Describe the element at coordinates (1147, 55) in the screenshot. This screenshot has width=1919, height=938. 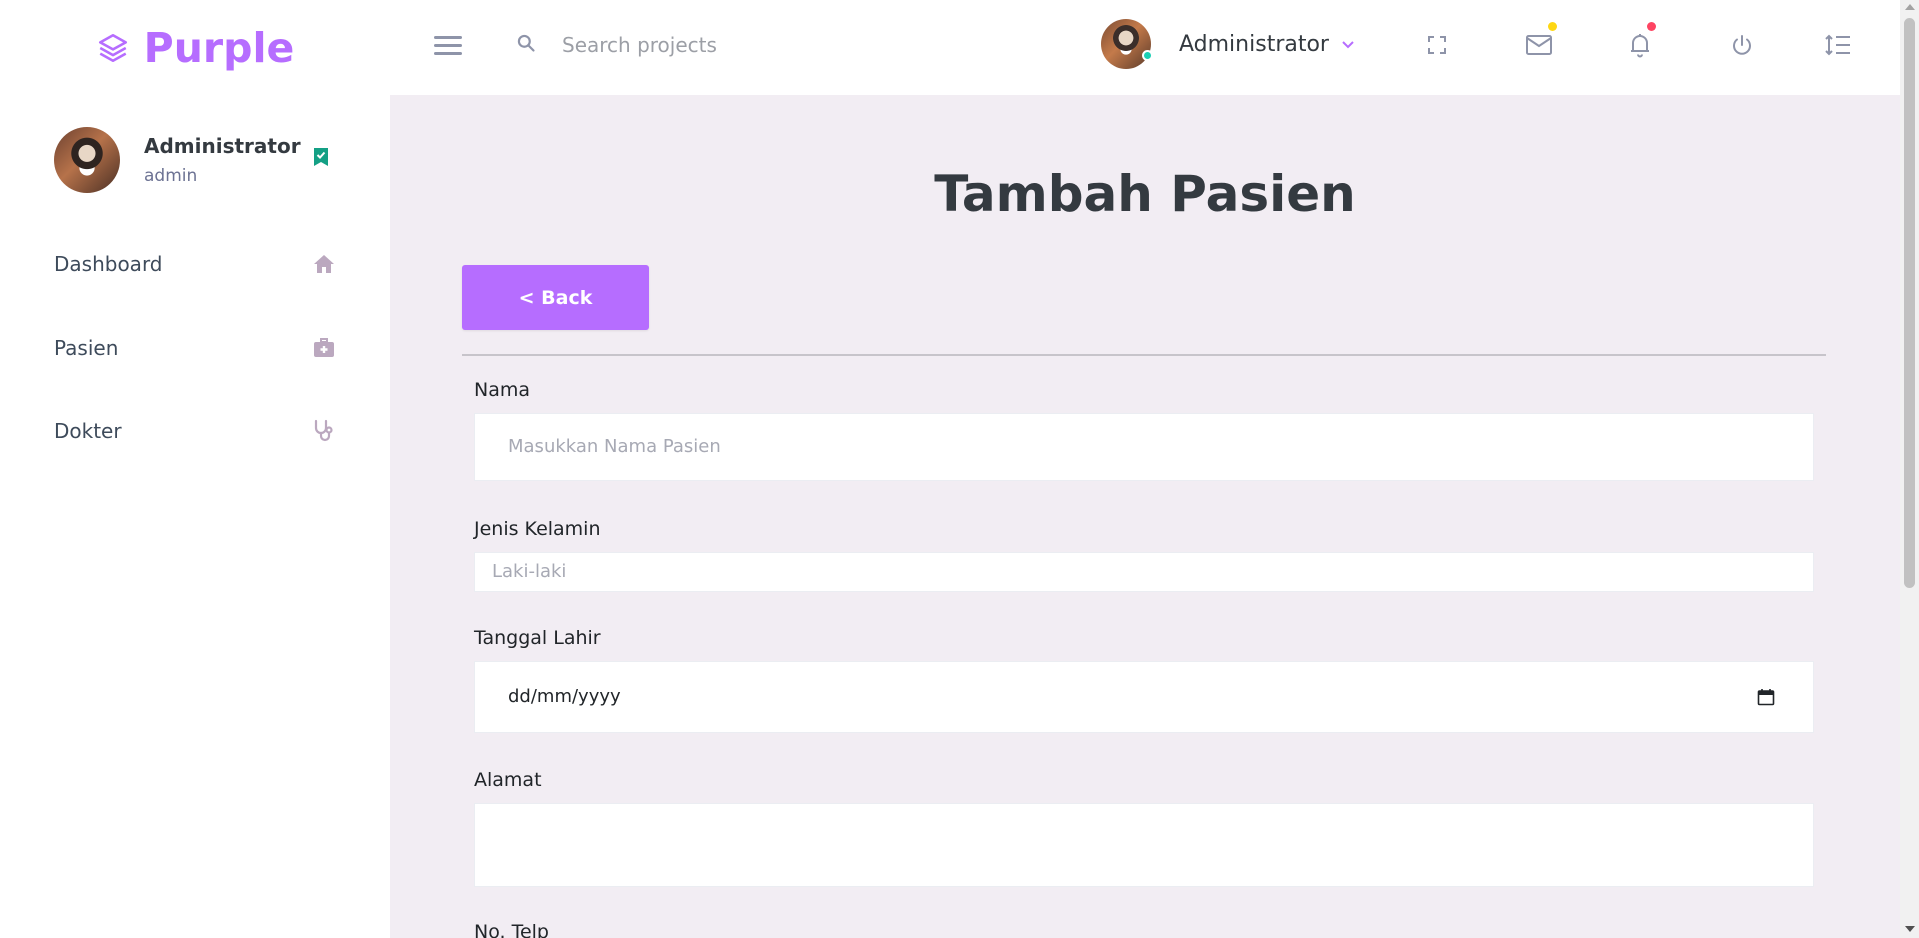
I see `online-status-dot` at that location.